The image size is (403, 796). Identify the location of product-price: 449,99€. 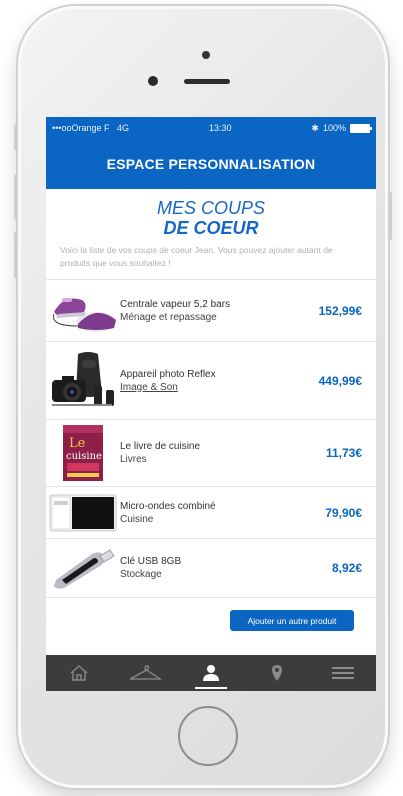
(340, 380).